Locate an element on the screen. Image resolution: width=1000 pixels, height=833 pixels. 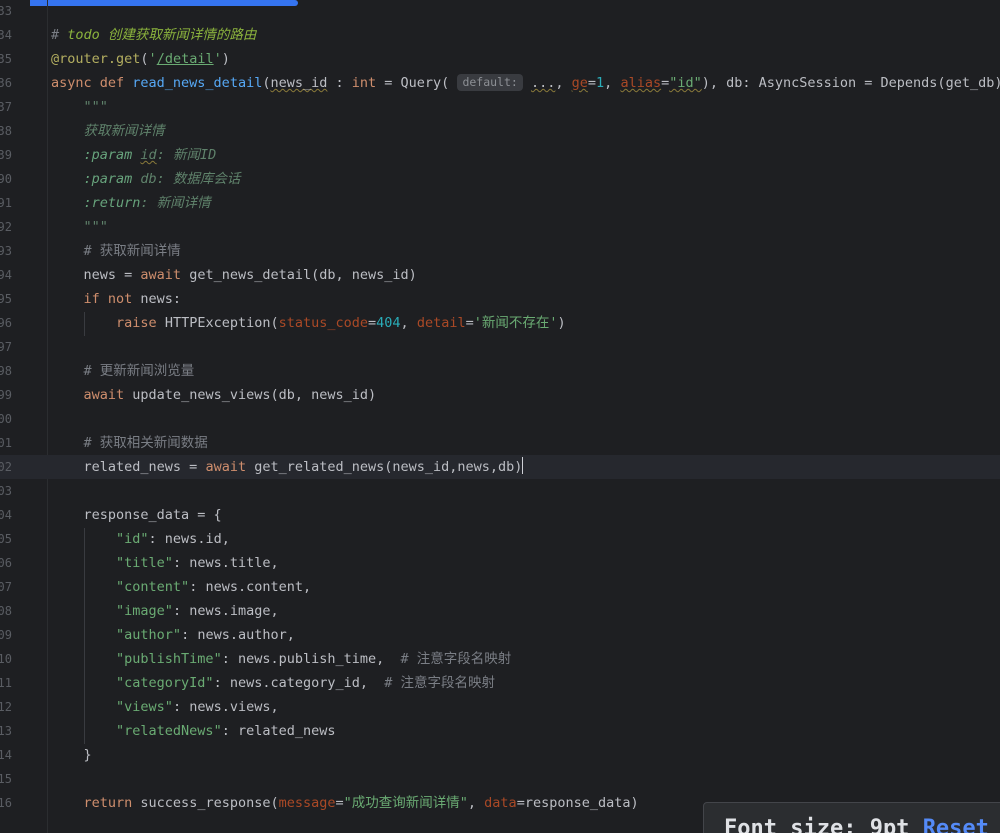
code-token: status_code is located at coordinates (323, 323).